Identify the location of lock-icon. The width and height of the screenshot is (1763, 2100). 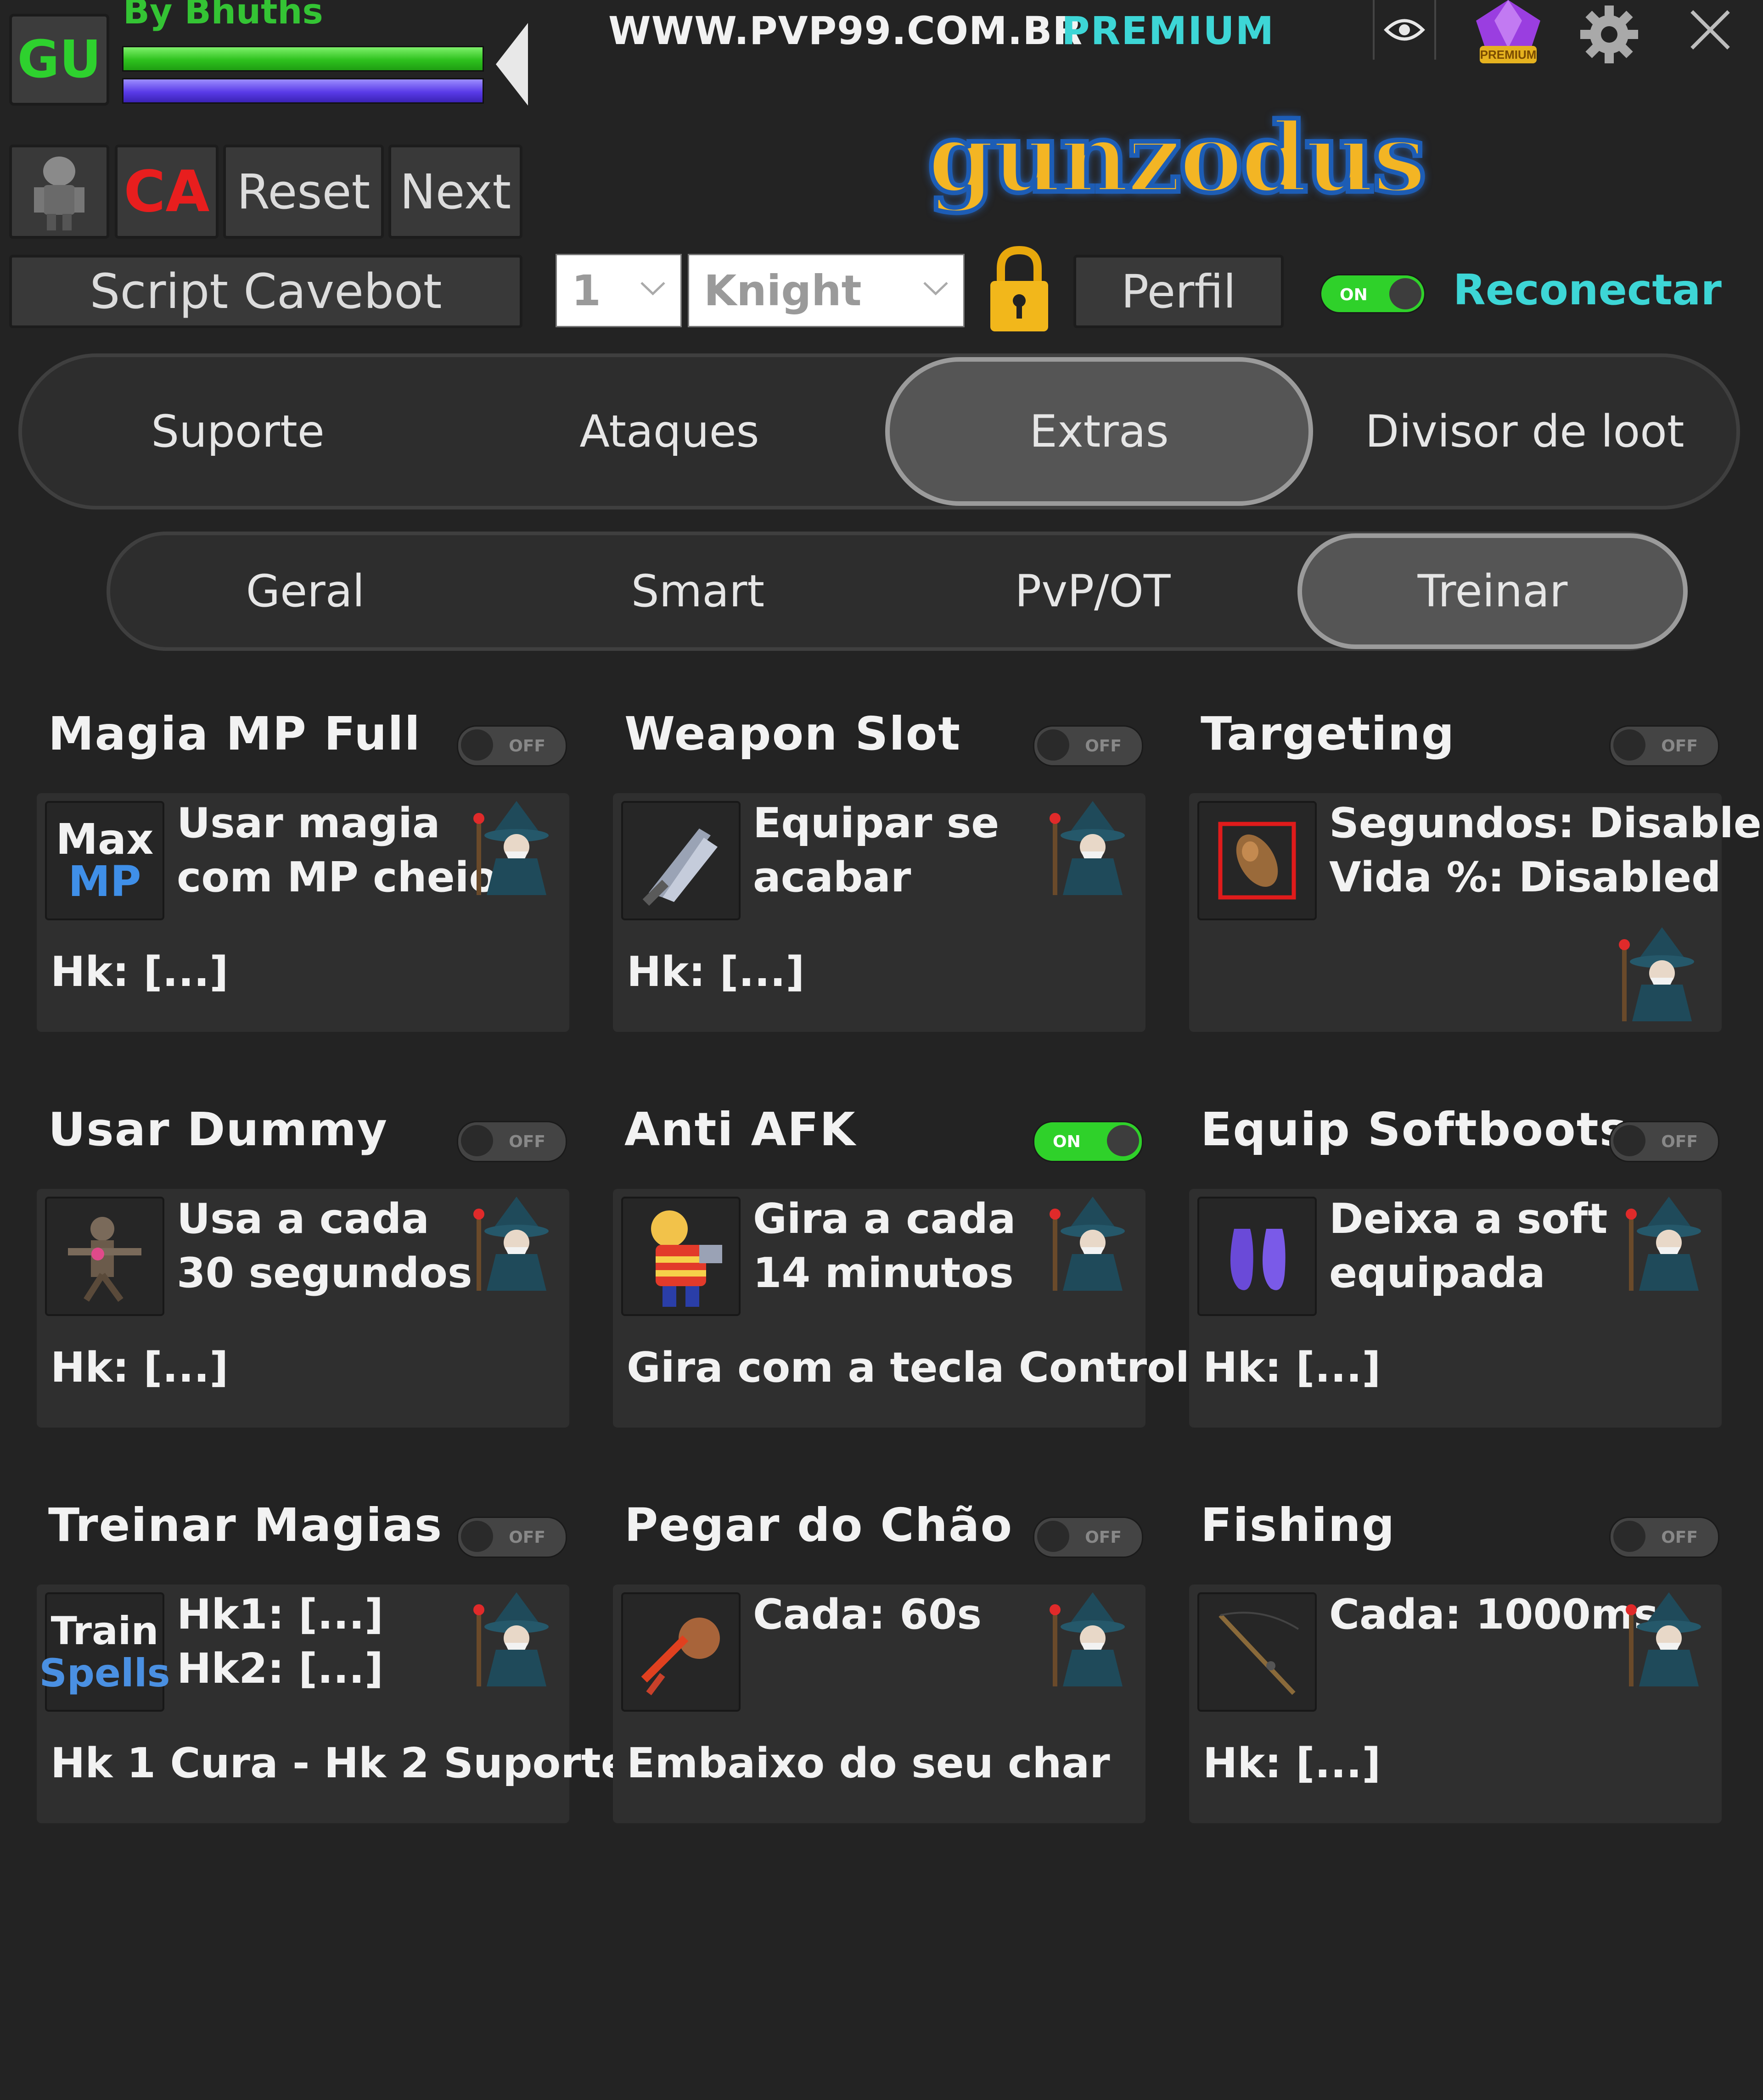
(1019, 289).